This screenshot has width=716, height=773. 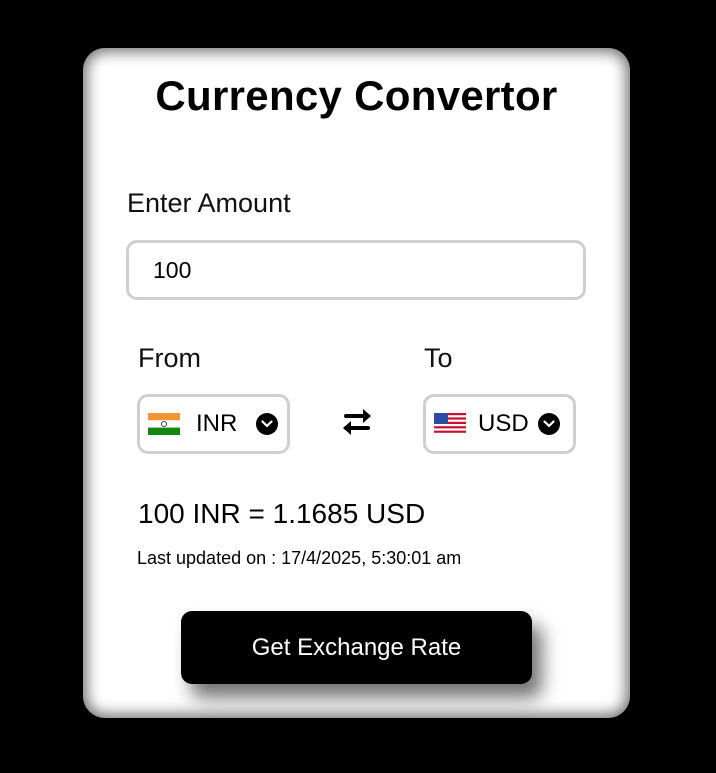 I want to click on get-exchange-rate-button: Get Exchange Rate, so click(x=356, y=647).